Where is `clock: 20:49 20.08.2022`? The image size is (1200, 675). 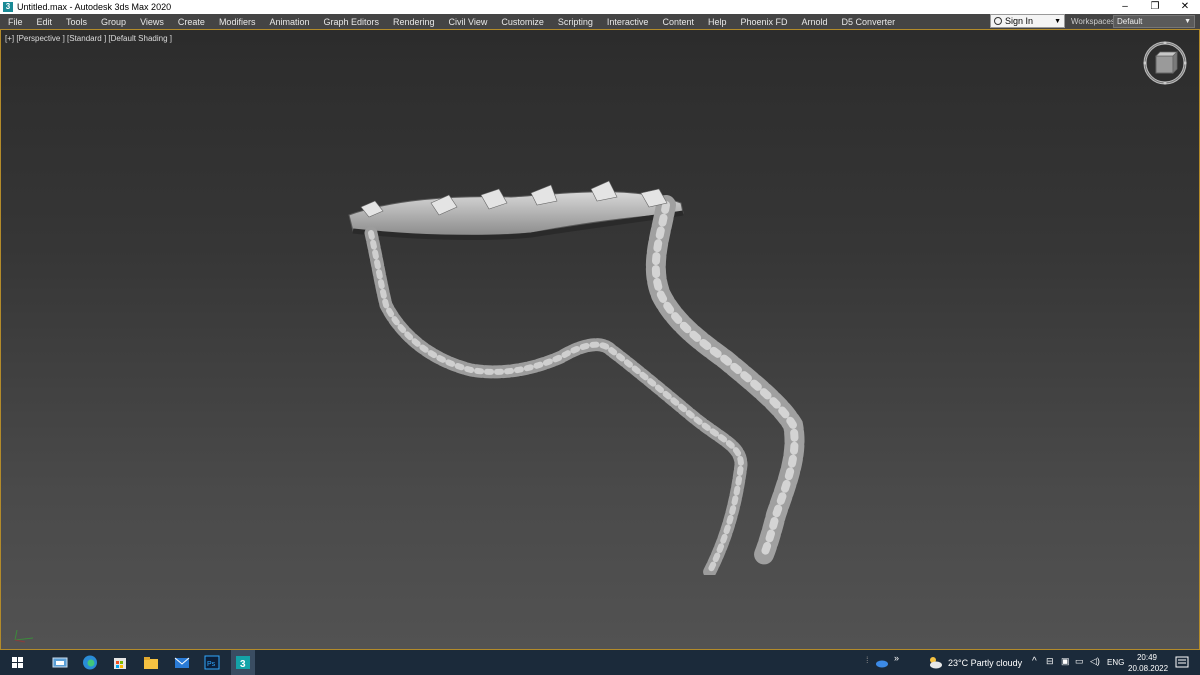 clock: 20:49 20.08.2022 is located at coordinates (1148, 663).